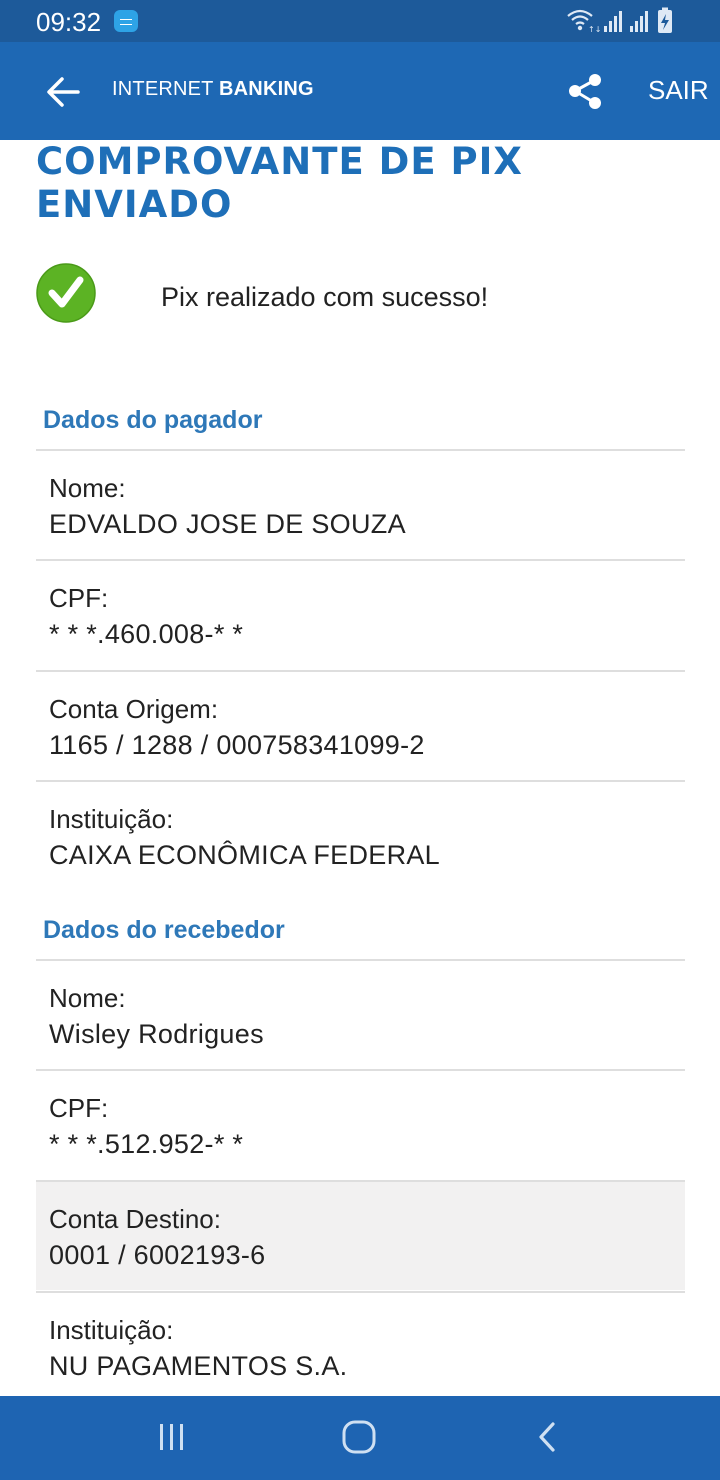  What do you see at coordinates (360, 1124) in the screenshot?
I see `receiver-cpf-row: CPF: * * *.512.952-* *` at bounding box center [360, 1124].